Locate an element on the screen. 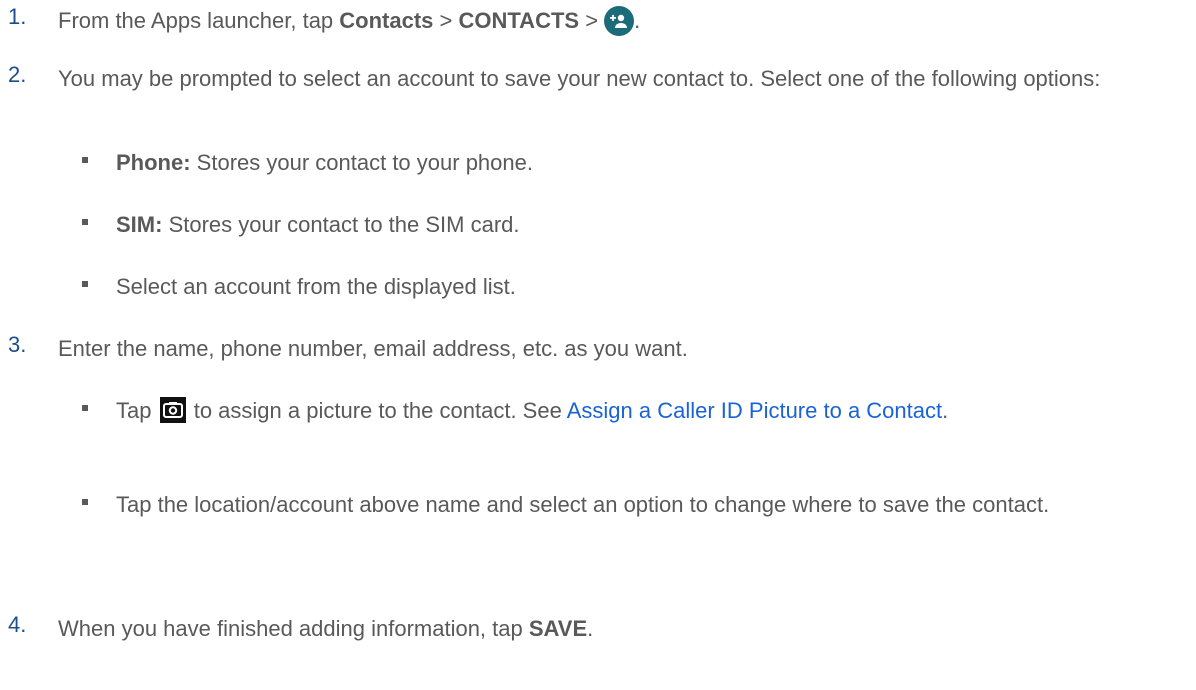  bullet-bold: SIM: is located at coordinates (139, 224).